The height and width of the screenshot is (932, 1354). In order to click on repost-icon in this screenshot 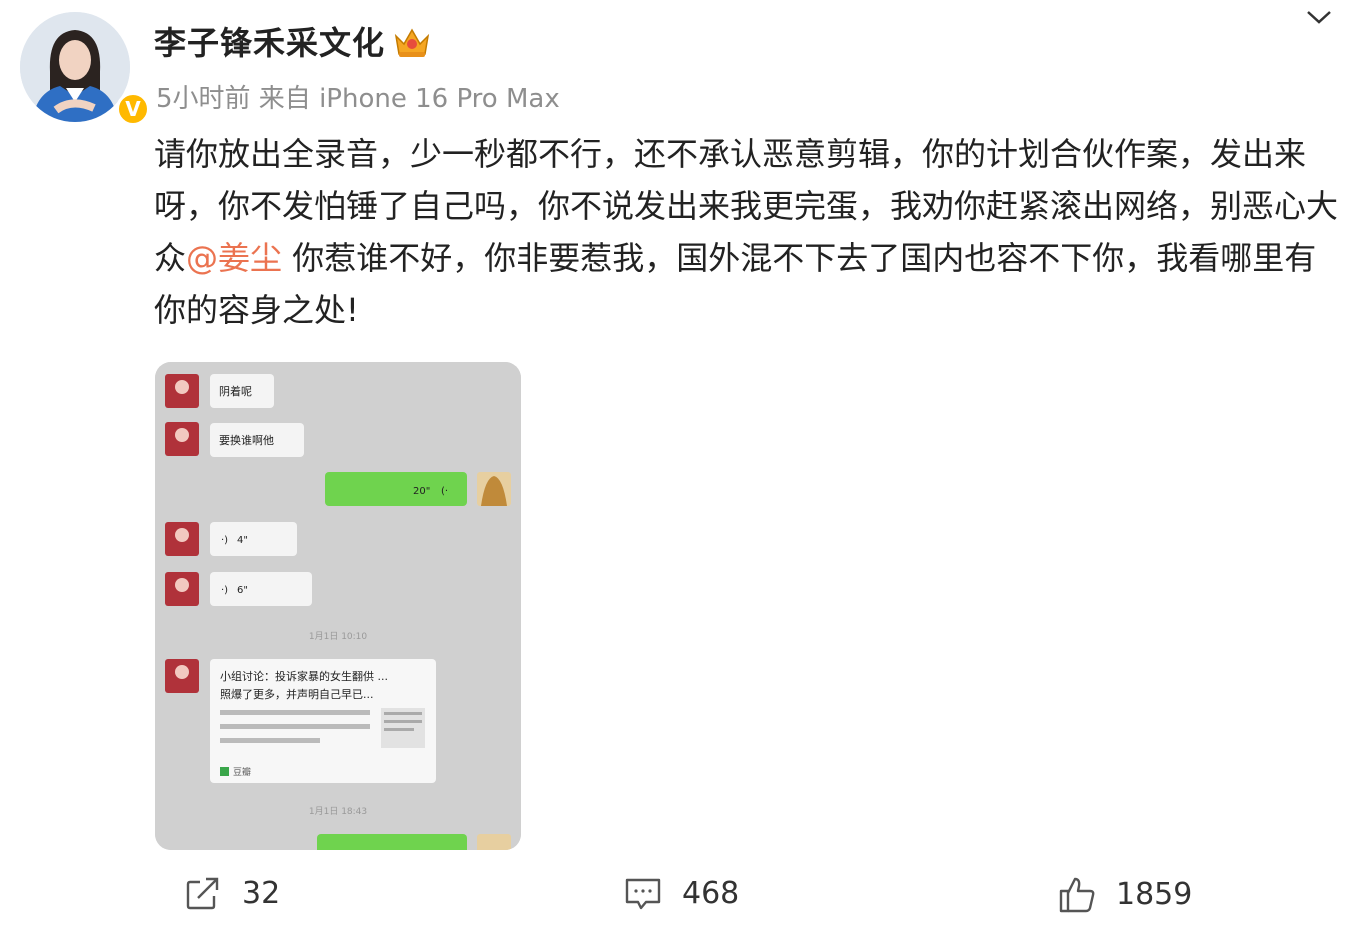, I will do `click(202, 893)`.